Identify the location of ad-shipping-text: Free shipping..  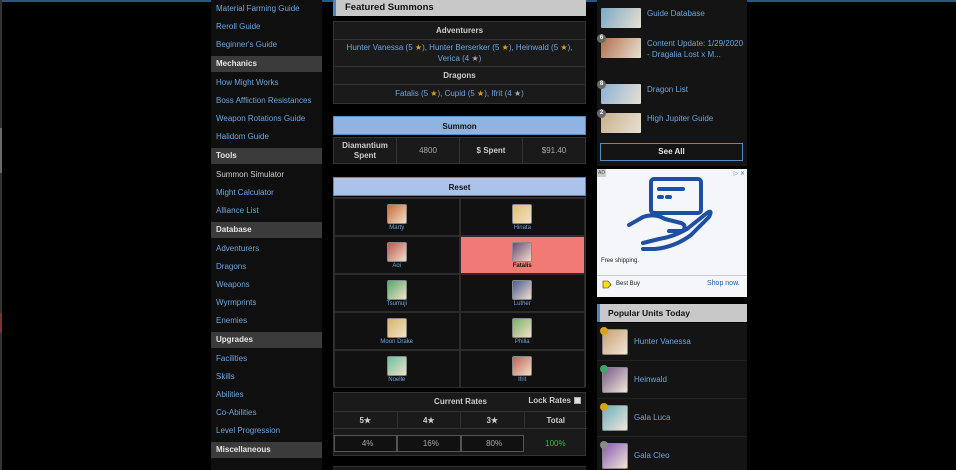
(620, 261).